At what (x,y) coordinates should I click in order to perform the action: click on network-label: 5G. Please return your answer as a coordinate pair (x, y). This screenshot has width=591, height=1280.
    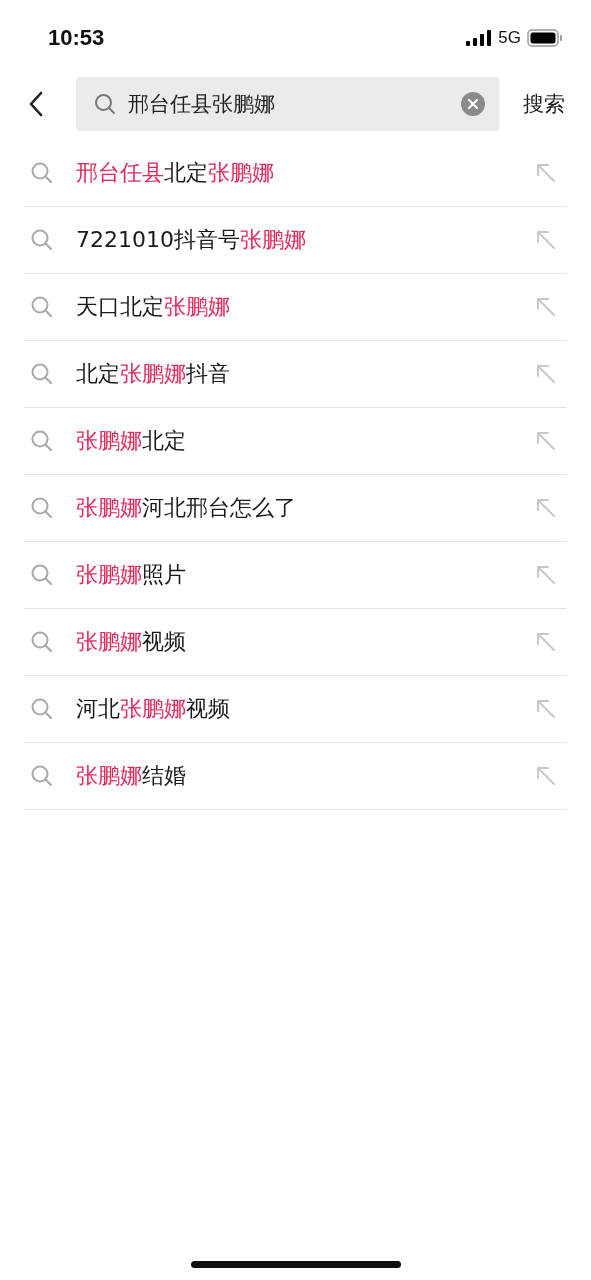
    Looking at the image, I should click on (509, 38).